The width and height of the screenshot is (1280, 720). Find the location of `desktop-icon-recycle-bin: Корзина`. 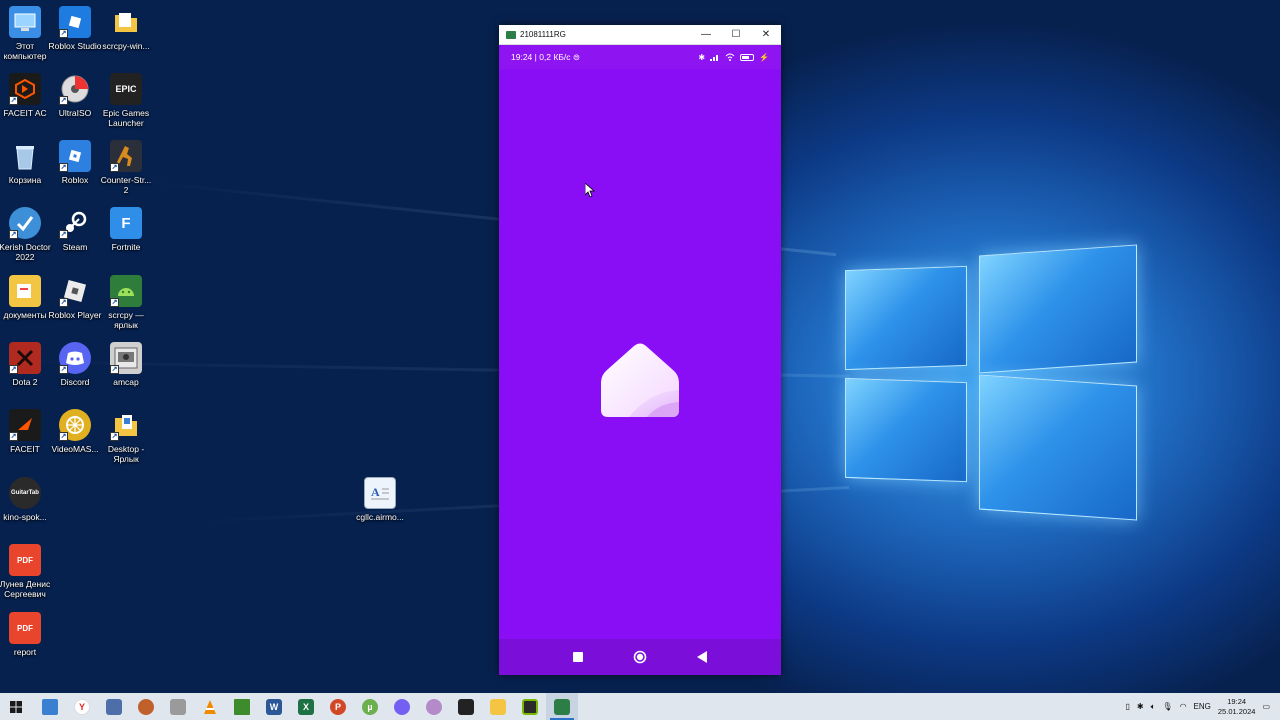

desktop-icon-recycle-bin: Корзина is located at coordinates (26, 162).